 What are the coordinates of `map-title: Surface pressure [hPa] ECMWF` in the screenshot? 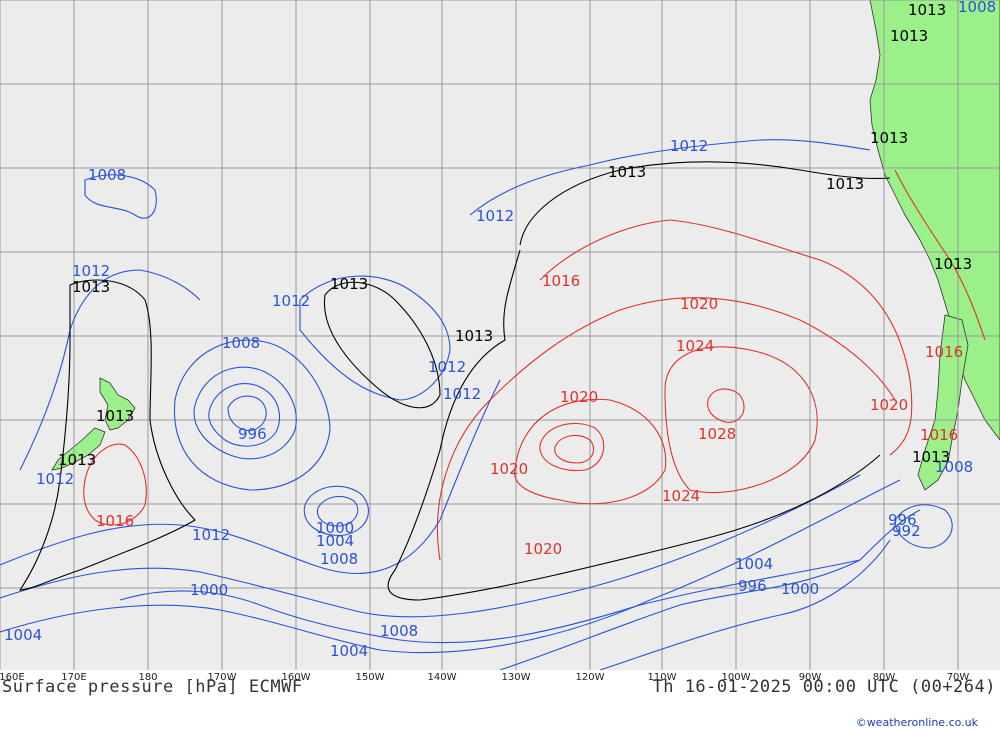 It's located at (152, 687).